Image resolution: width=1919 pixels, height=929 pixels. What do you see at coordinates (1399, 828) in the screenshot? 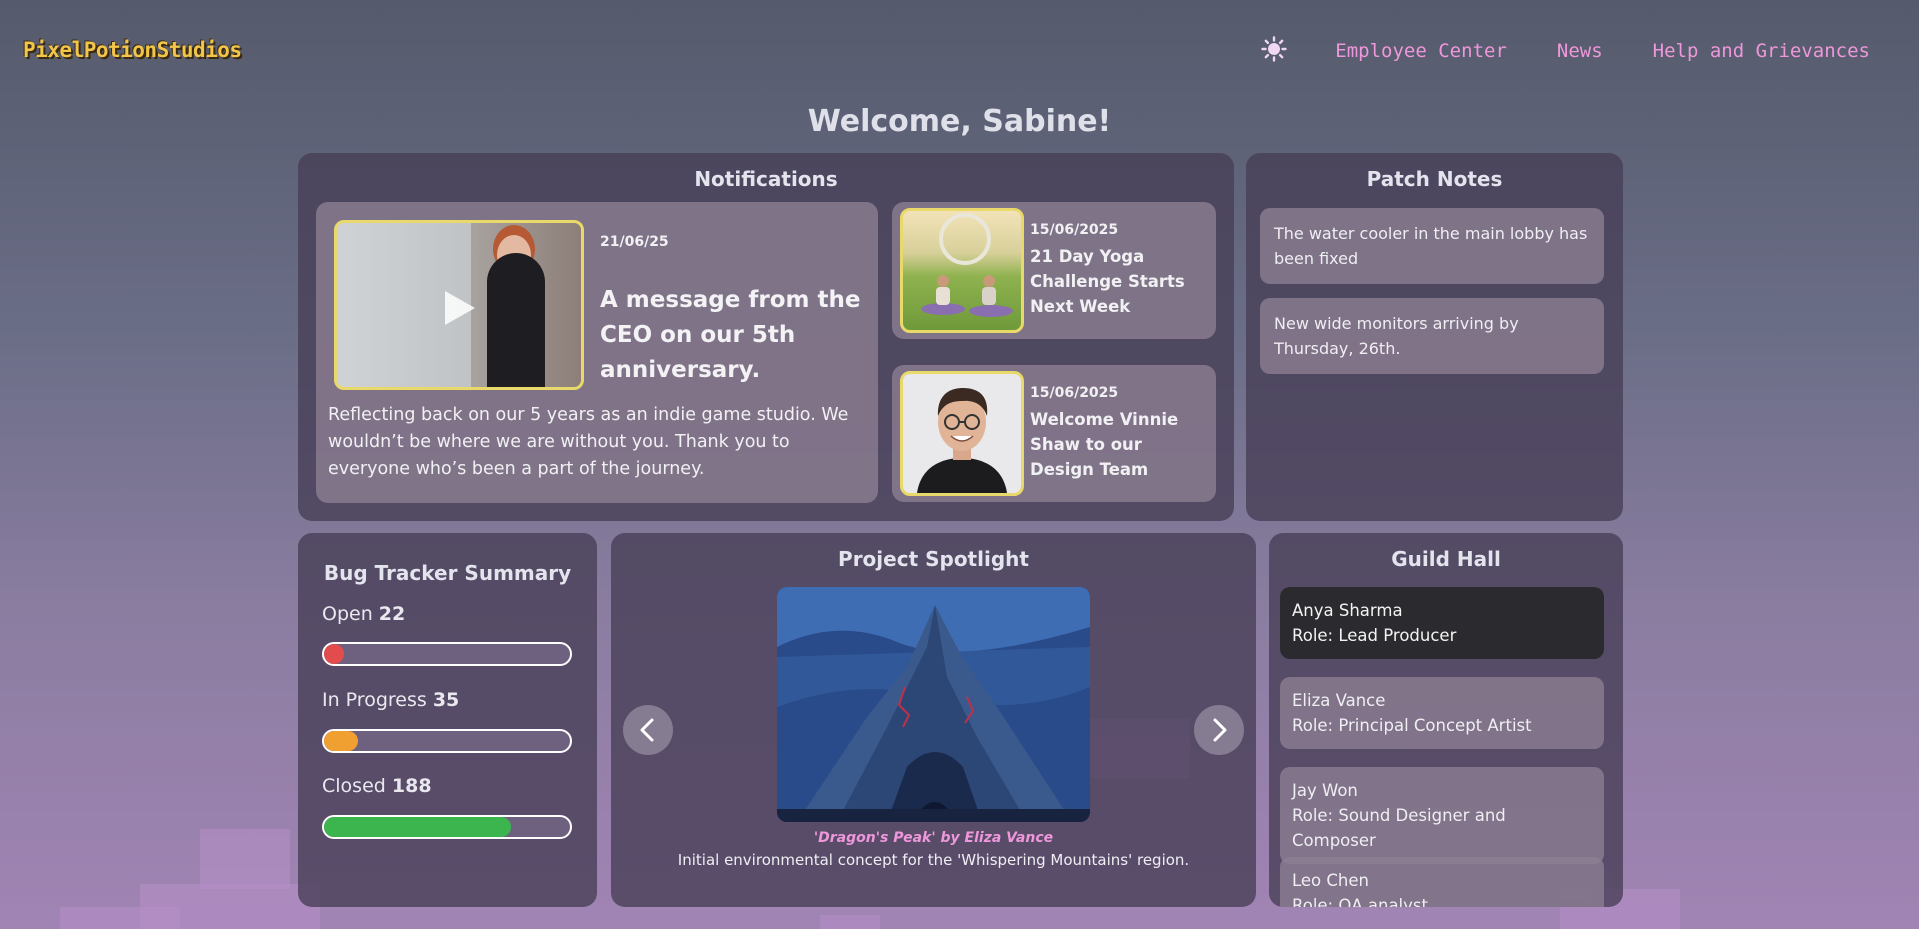
I see `member-role: Role: Sound Designer and Composer` at bounding box center [1399, 828].